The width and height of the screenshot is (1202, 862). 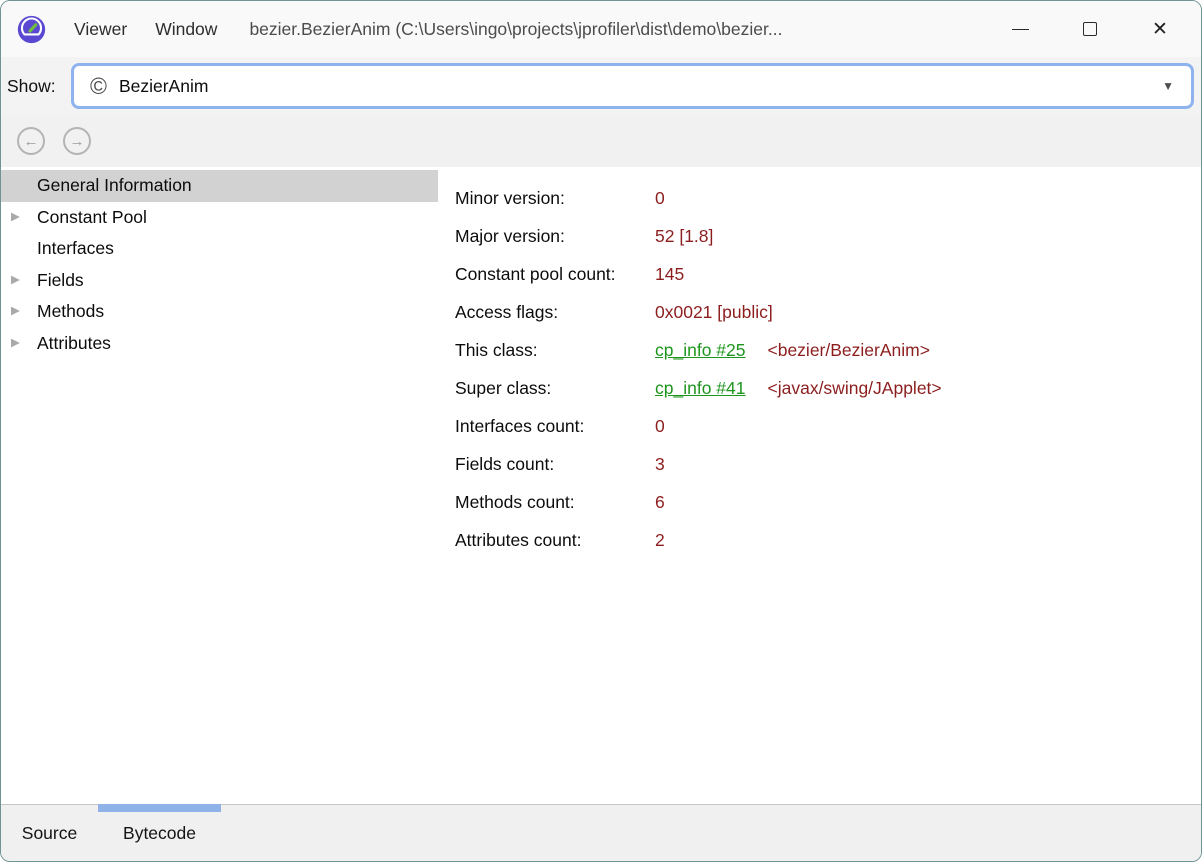 I want to click on detail-label: Major version:, so click(x=510, y=235).